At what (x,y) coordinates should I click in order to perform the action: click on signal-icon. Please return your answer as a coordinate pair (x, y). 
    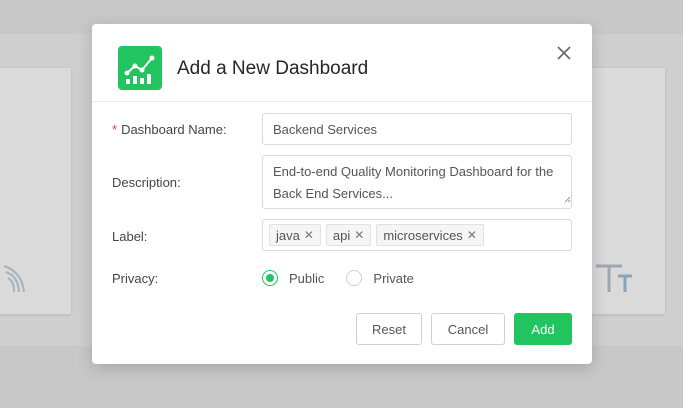
    Looking at the image, I should click on (14, 279).